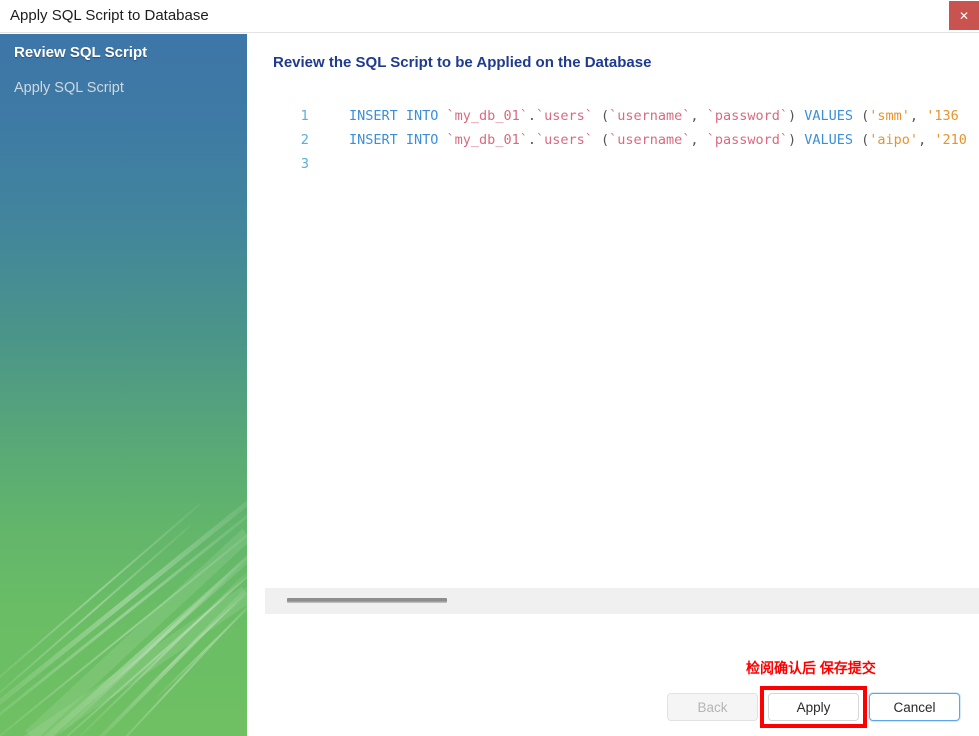 This screenshot has height=736, width=979. Describe the element at coordinates (367, 600) in the screenshot. I see `horizontal-scrollbar-thumb` at that location.